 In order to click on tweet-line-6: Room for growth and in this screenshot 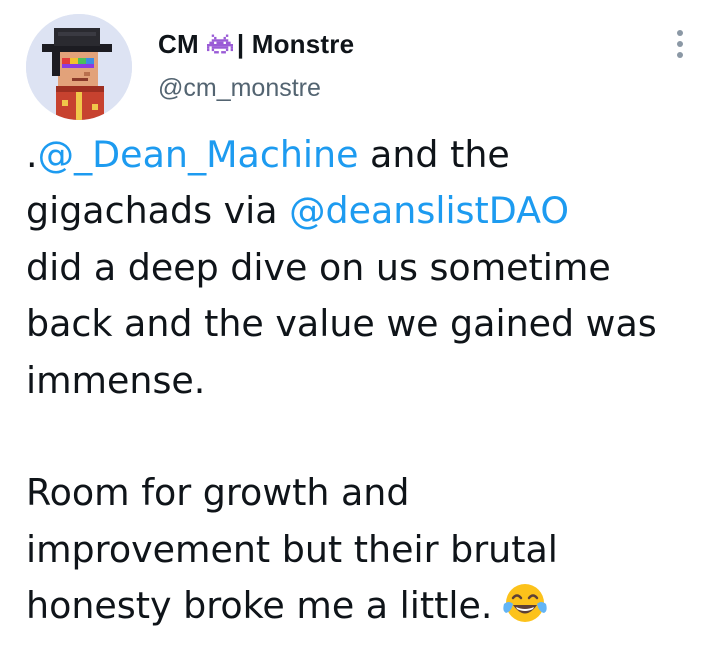, I will do `click(218, 493)`.